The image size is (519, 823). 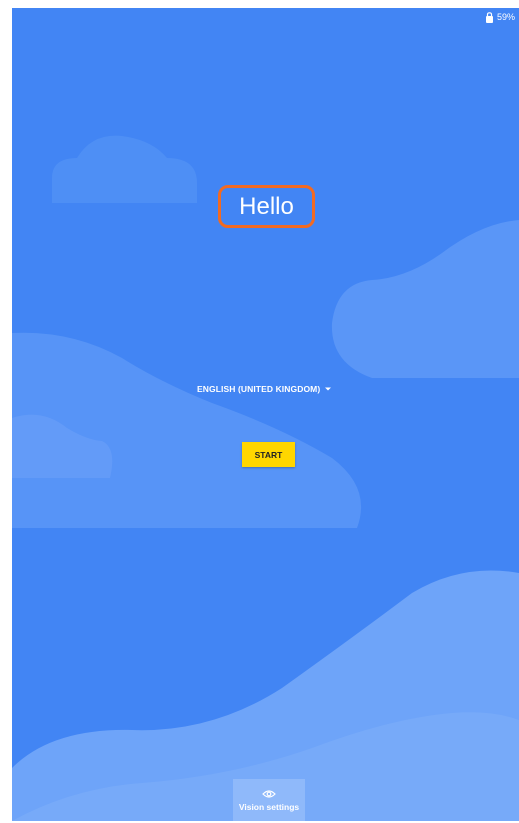 I want to click on vision-settings-button: Vision settings, so click(x=269, y=800).